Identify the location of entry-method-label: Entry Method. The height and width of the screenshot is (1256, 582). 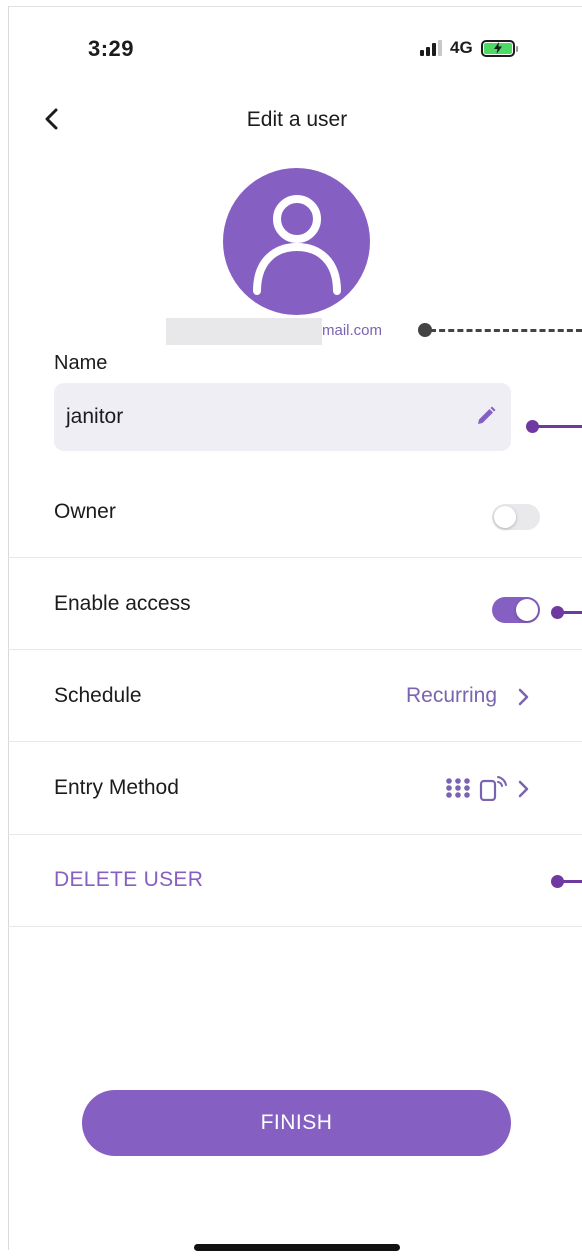
(116, 787).